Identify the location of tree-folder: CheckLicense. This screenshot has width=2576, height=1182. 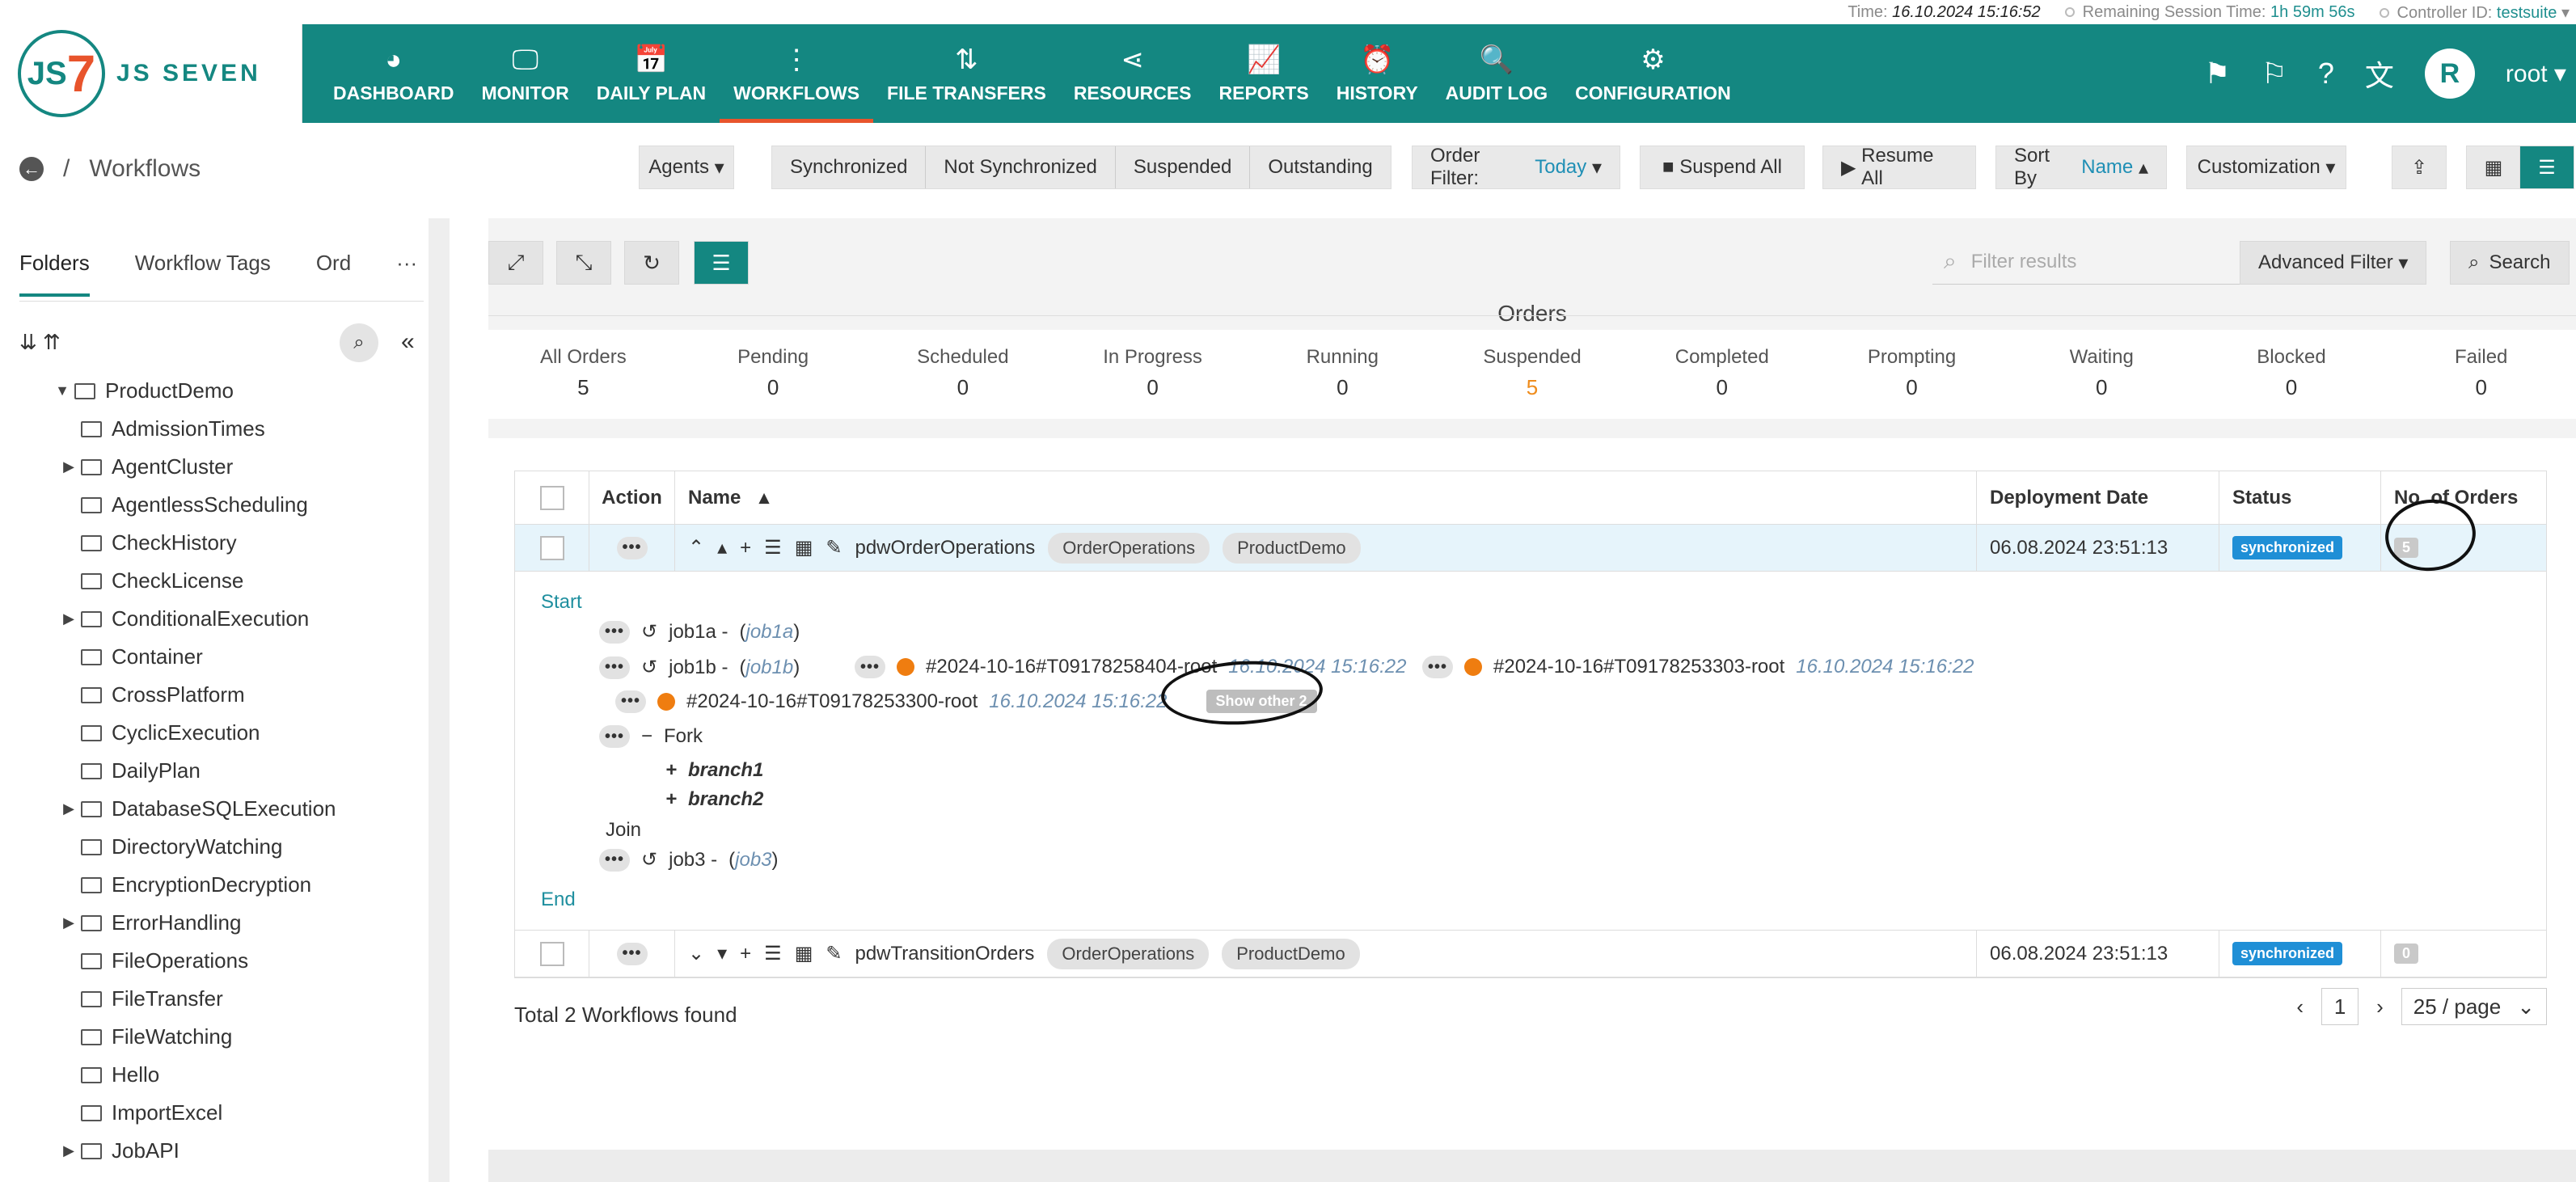
(214, 581).